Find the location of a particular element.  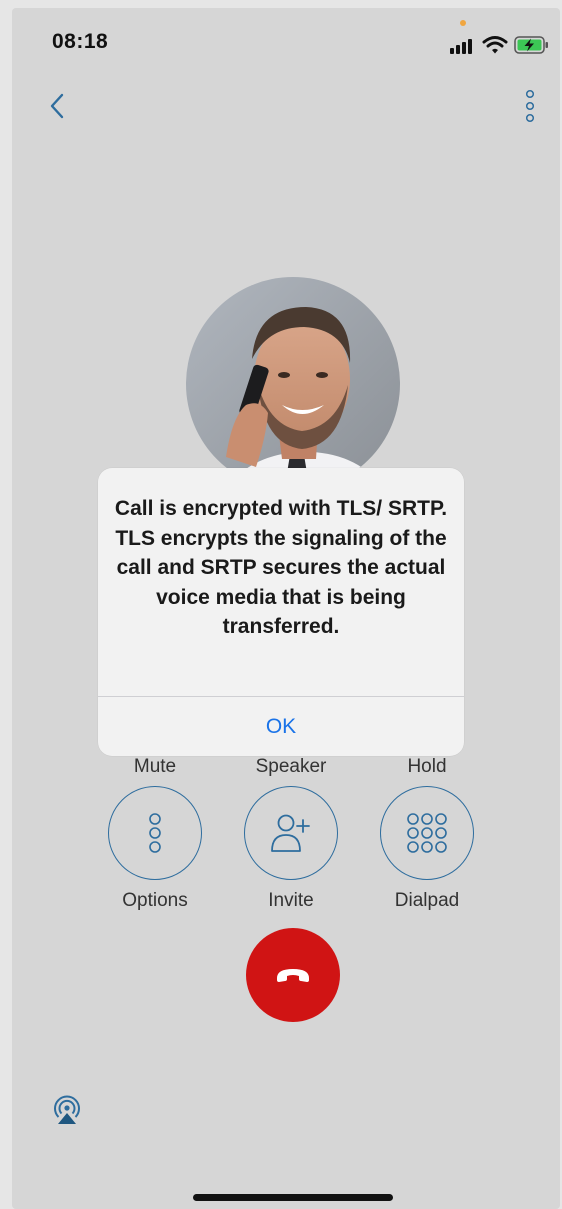

speaker-label: Speaker is located at coordinates (291, 767).